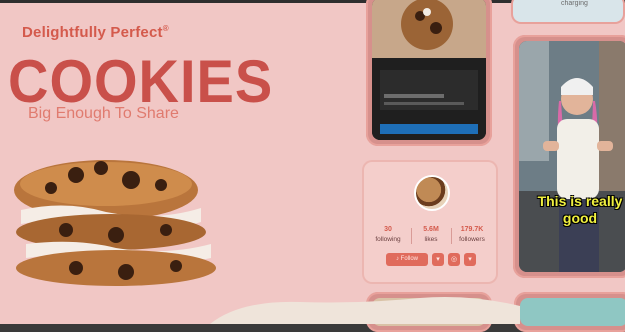  I want to click on video-caption: This is really good, so click(576, 210).